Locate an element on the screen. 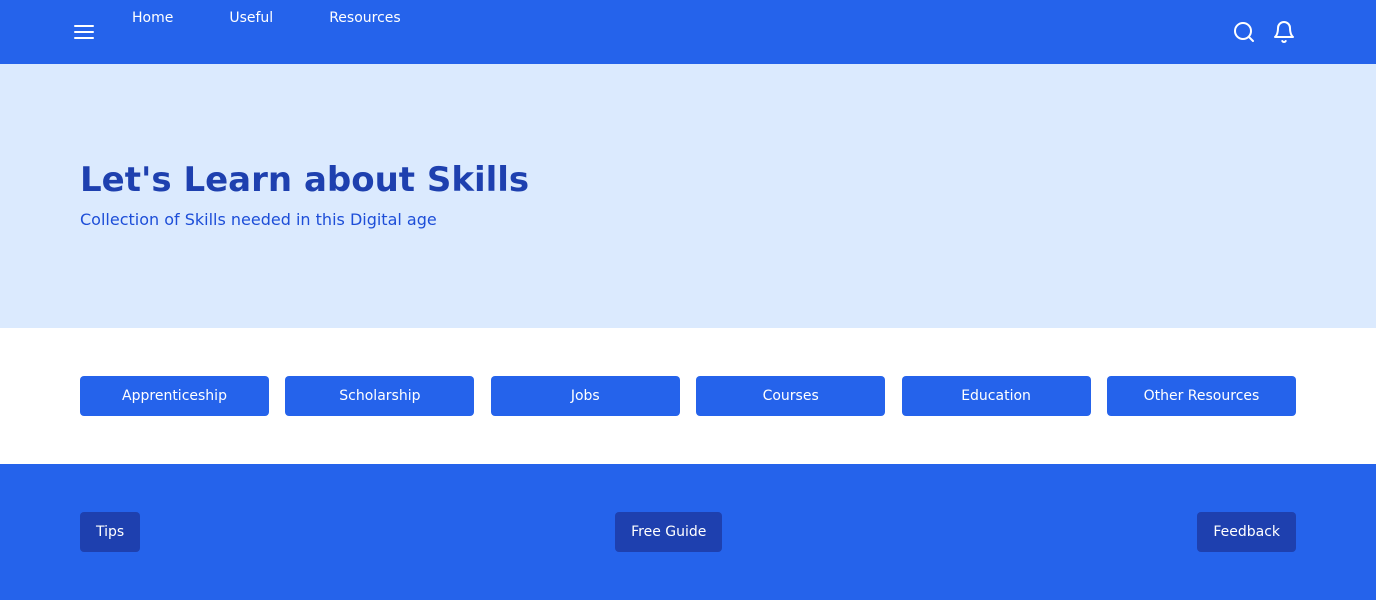  nav-link-useful: Useful is located at coordinates (251, 18).